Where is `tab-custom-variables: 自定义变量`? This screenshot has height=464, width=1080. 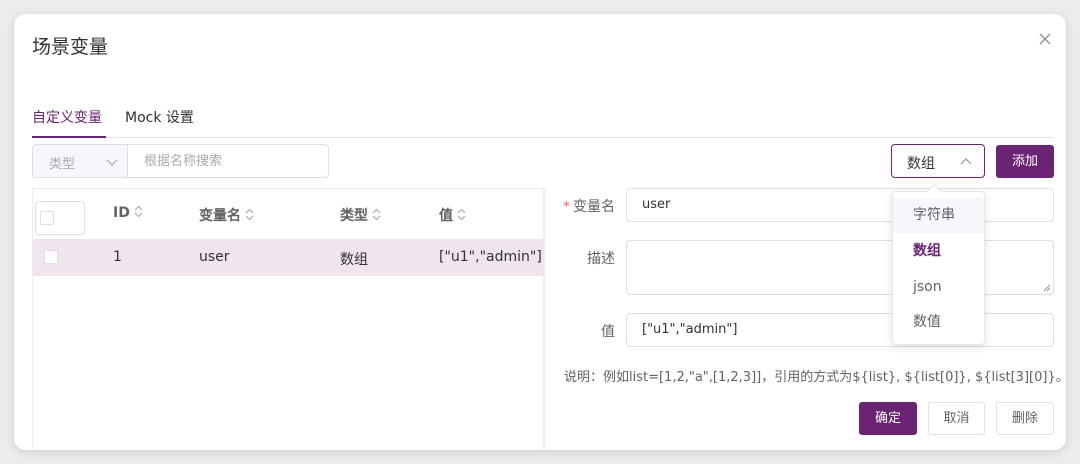 tab-custom-variables: 自定义变量 is located at coordinates (69, 124).